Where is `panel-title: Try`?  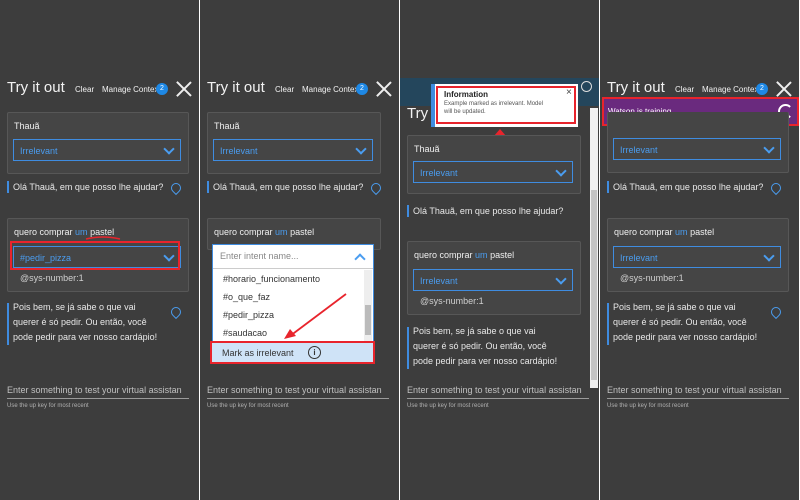 panel-title: Try is located at coordinates (418, 113).